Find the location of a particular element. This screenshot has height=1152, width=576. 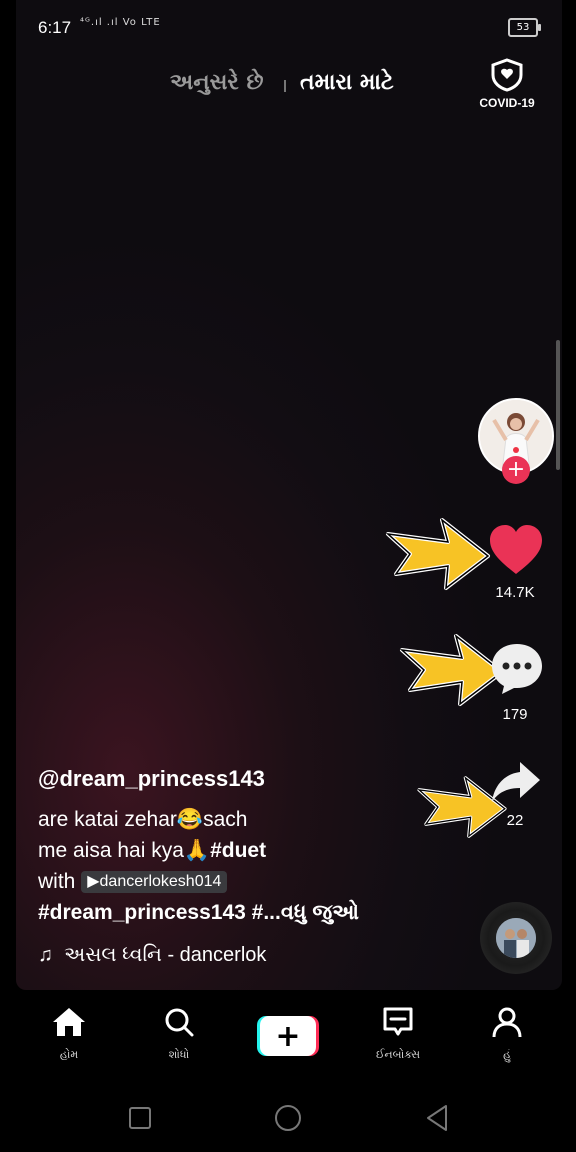

home-icon is located at coordinates (69, 1022).